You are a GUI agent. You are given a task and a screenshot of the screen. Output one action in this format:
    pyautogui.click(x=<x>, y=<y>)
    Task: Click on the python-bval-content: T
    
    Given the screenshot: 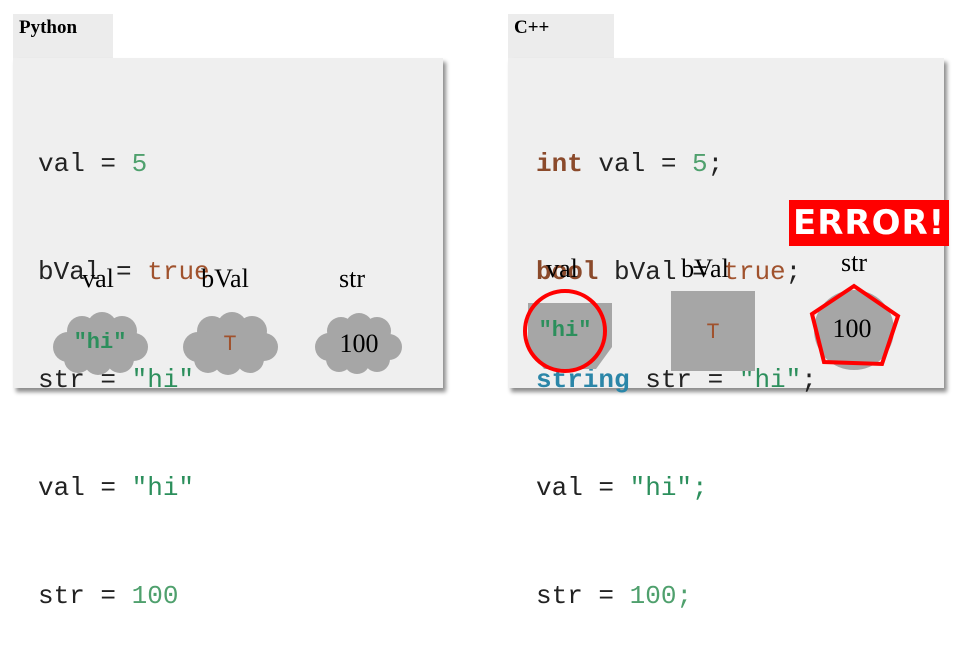 What is the action you would take?
    pyautogui.click(x=230, y=344)
    